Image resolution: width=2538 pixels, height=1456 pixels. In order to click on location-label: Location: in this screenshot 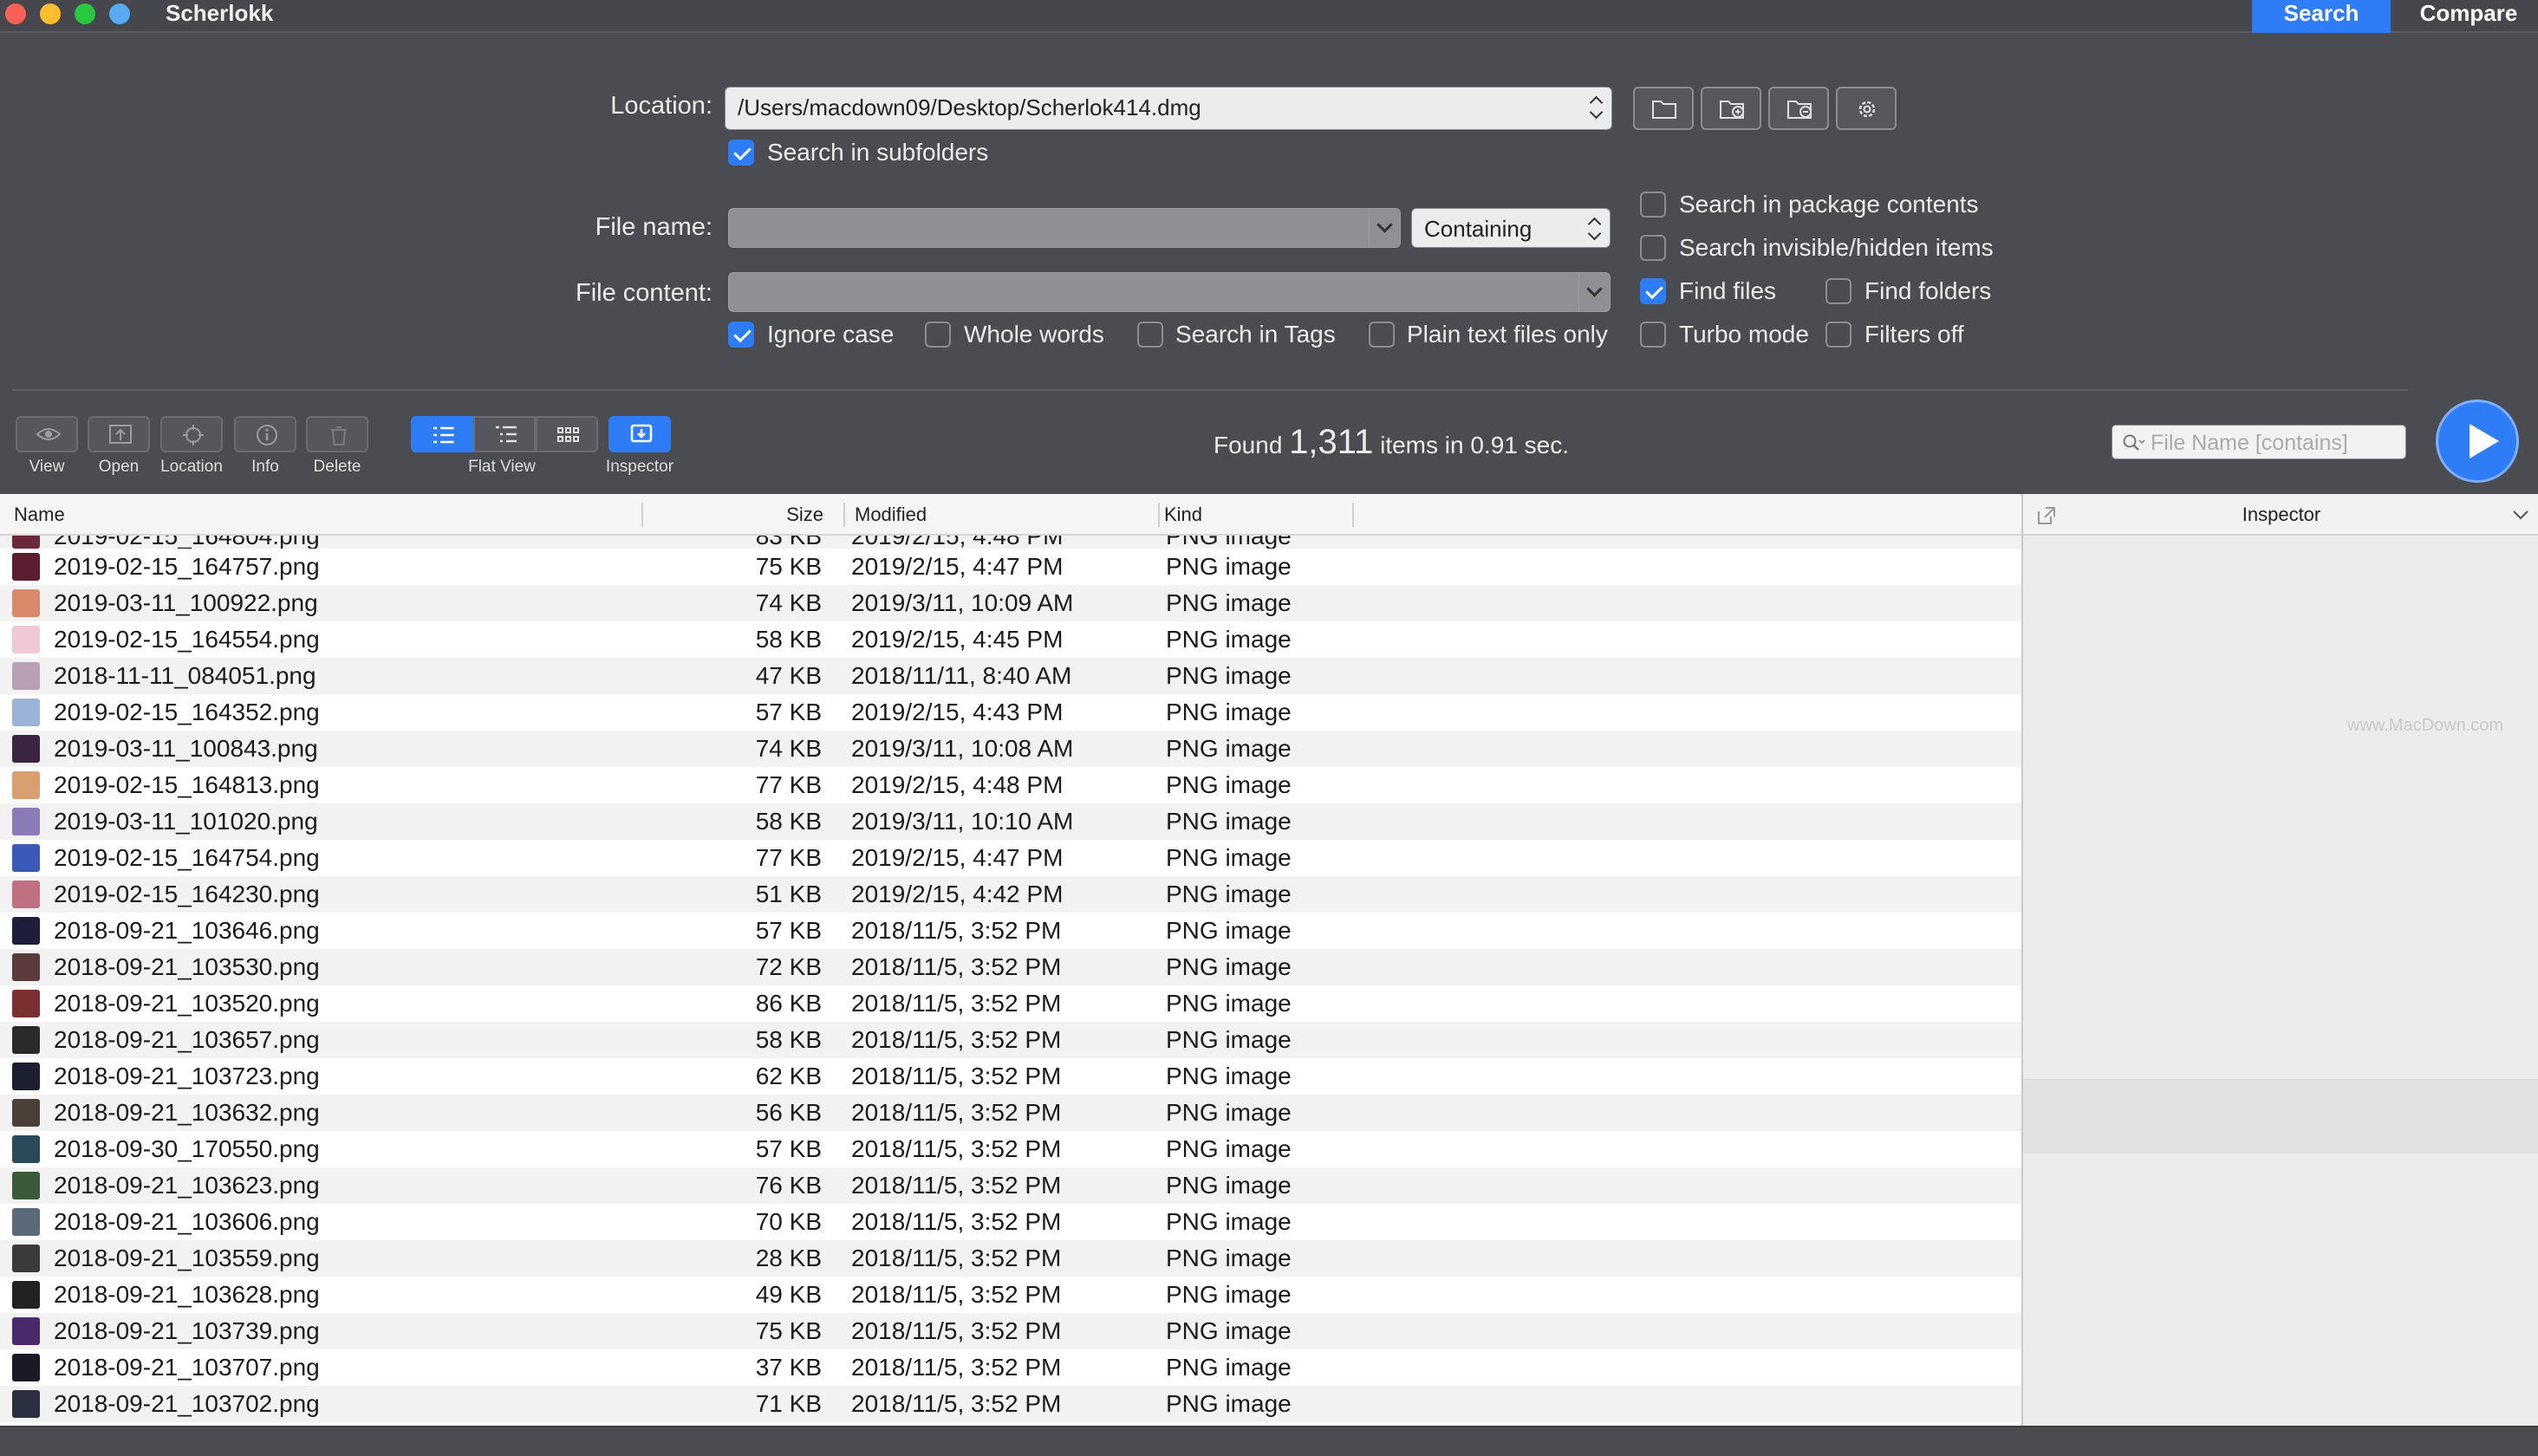, I will do `click(662, 106)`.